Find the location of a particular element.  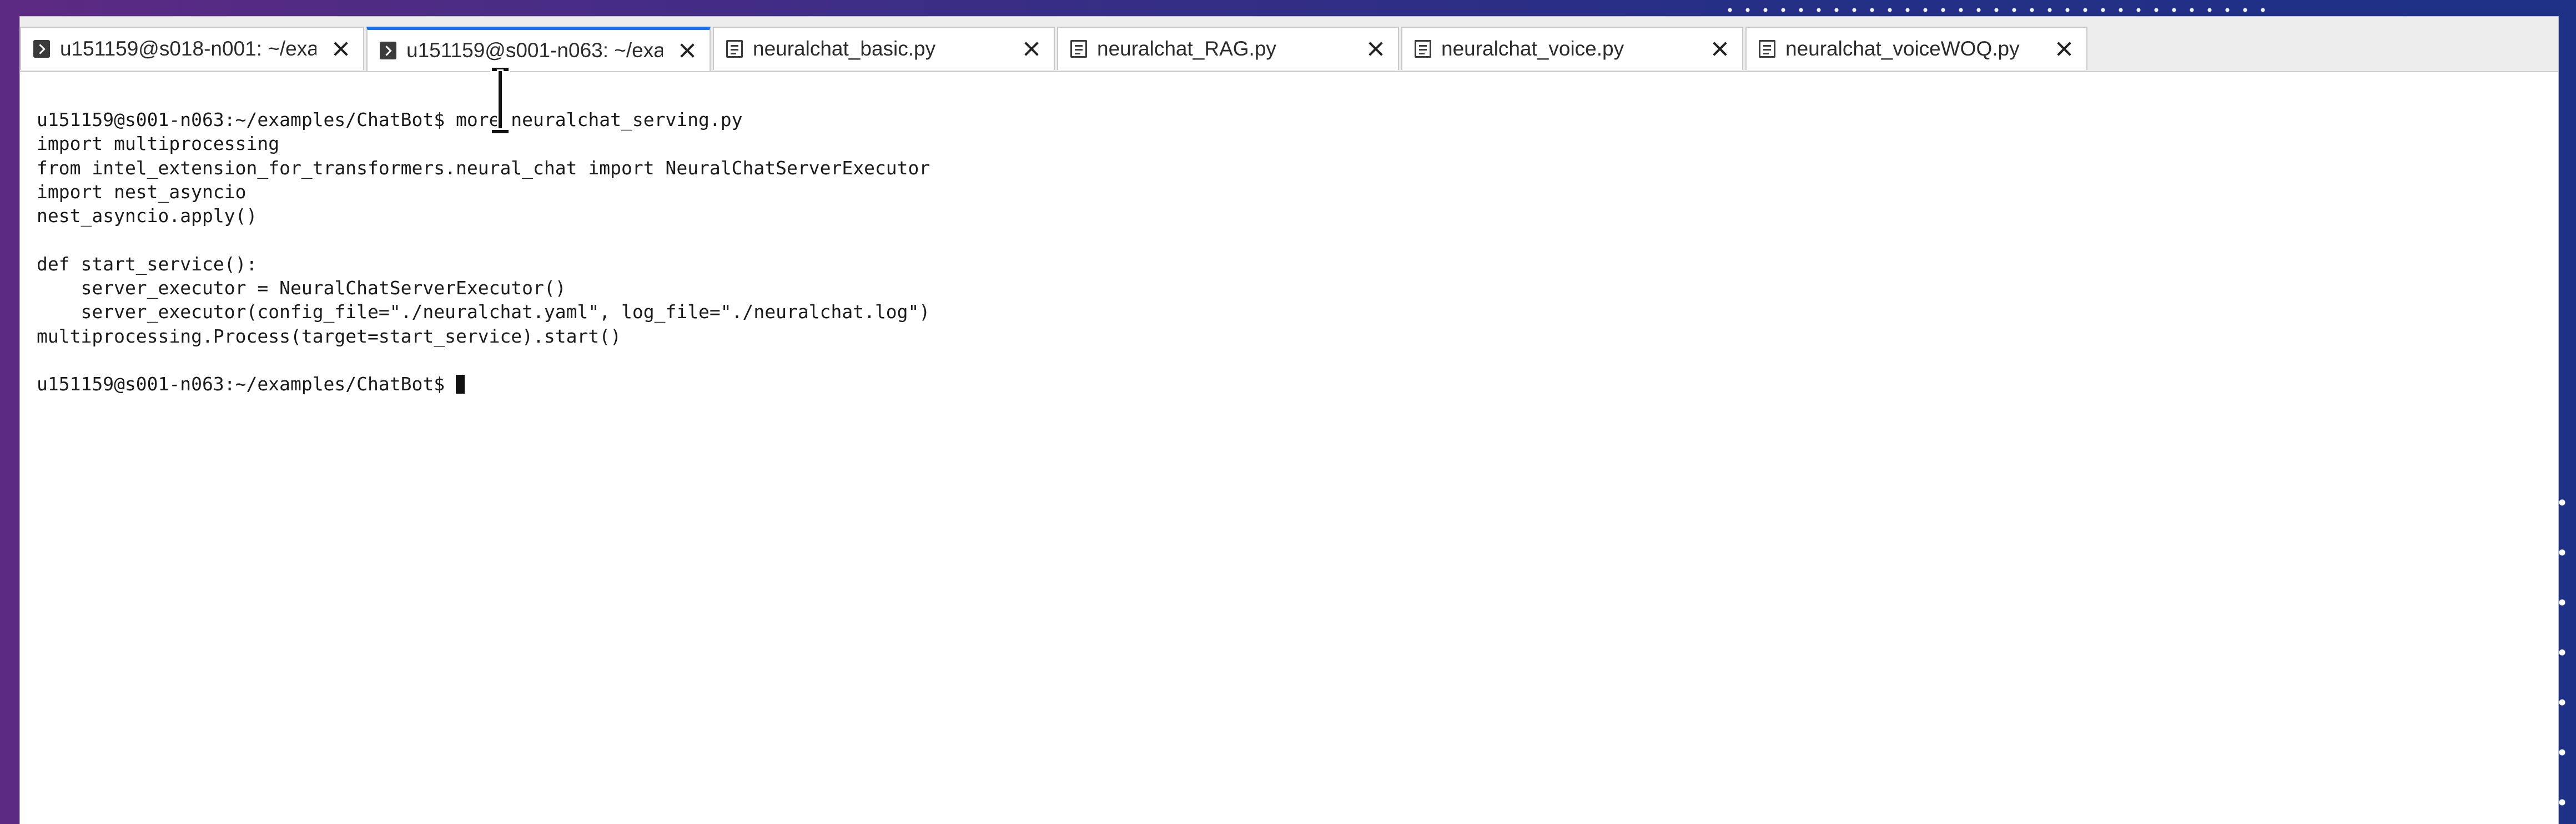

text-cursor is located at coordinates (460, 384).